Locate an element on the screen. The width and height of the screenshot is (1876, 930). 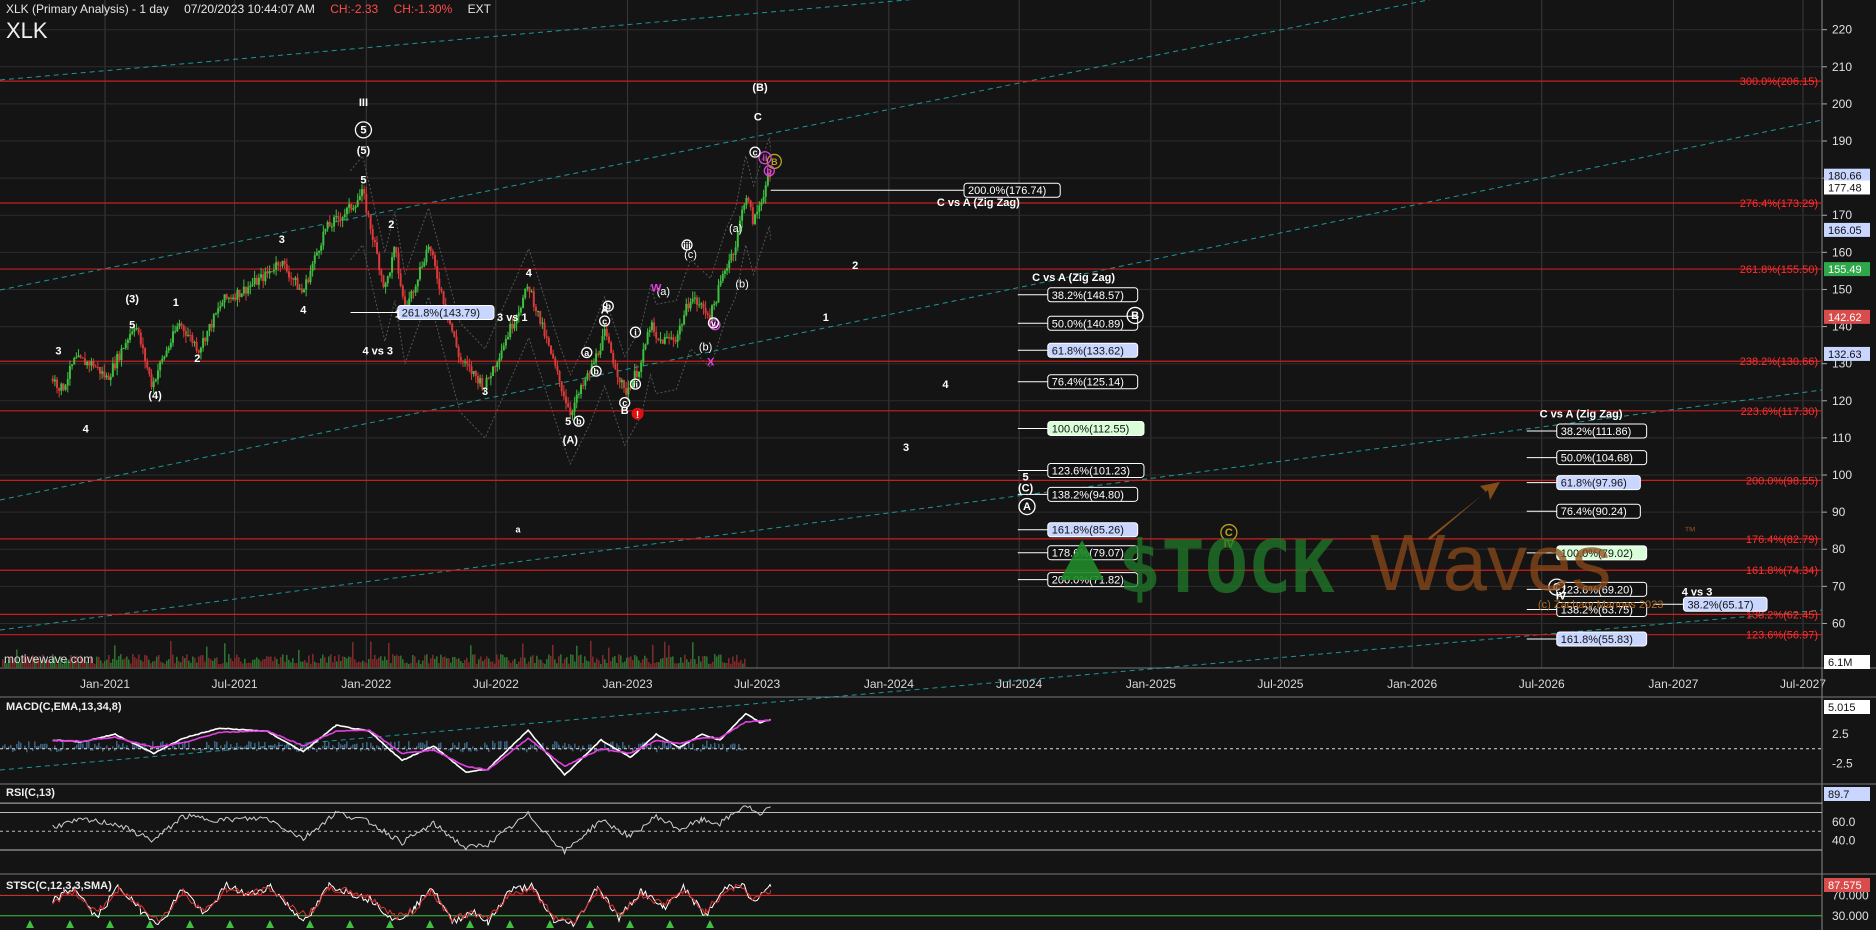
price-box-label-6: 6.1M is located at coordinates (1840, 663).